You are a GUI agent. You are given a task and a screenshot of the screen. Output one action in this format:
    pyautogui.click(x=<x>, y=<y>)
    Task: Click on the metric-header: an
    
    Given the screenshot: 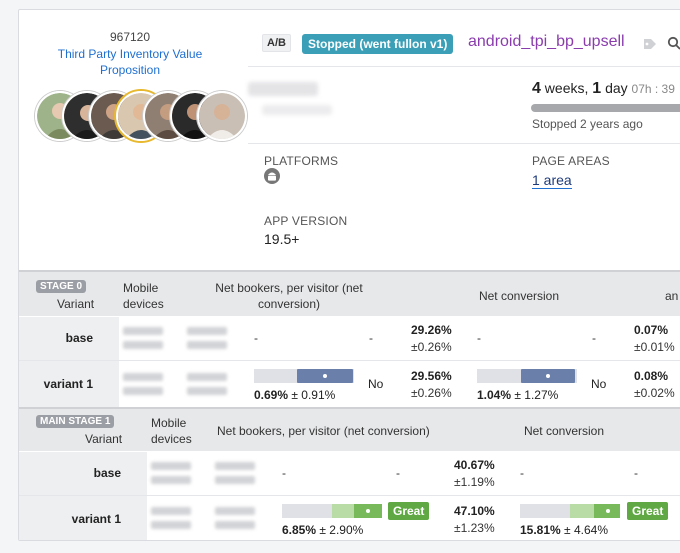 What is the action you would take?
    pyautogui.click(x=672, y=296)
    